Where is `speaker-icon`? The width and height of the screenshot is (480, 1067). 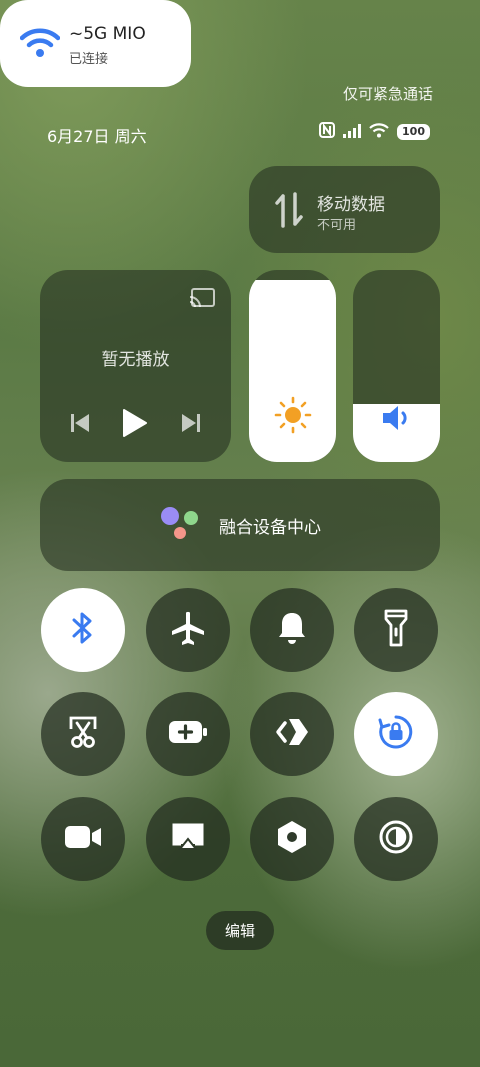 speaker-icon is located at coordinates (397, 420).